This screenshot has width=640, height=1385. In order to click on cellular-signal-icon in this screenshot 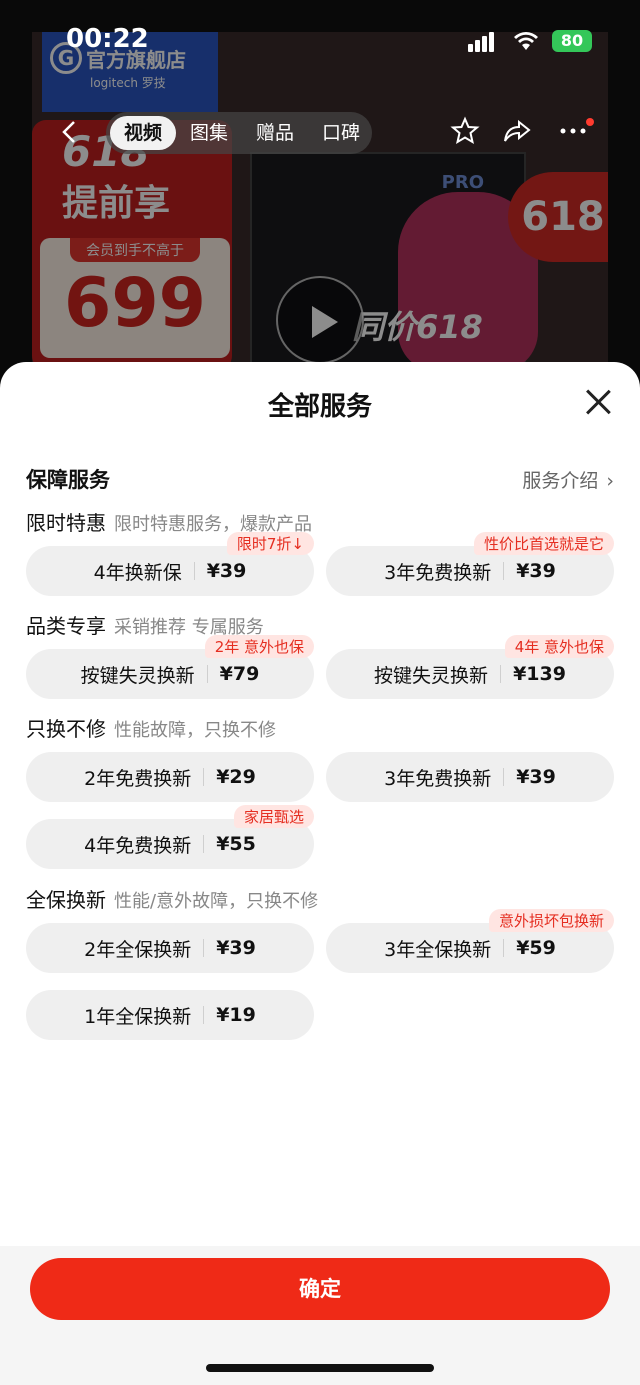, I will do `click(482, 42)`.